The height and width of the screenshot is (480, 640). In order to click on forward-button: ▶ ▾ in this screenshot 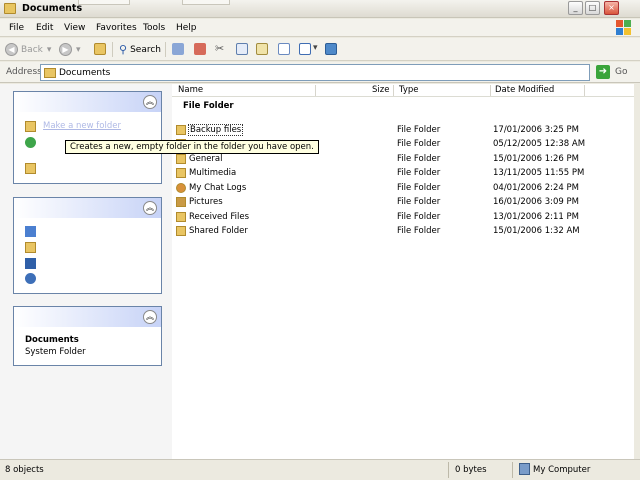, I will do `click(70, 49)`.